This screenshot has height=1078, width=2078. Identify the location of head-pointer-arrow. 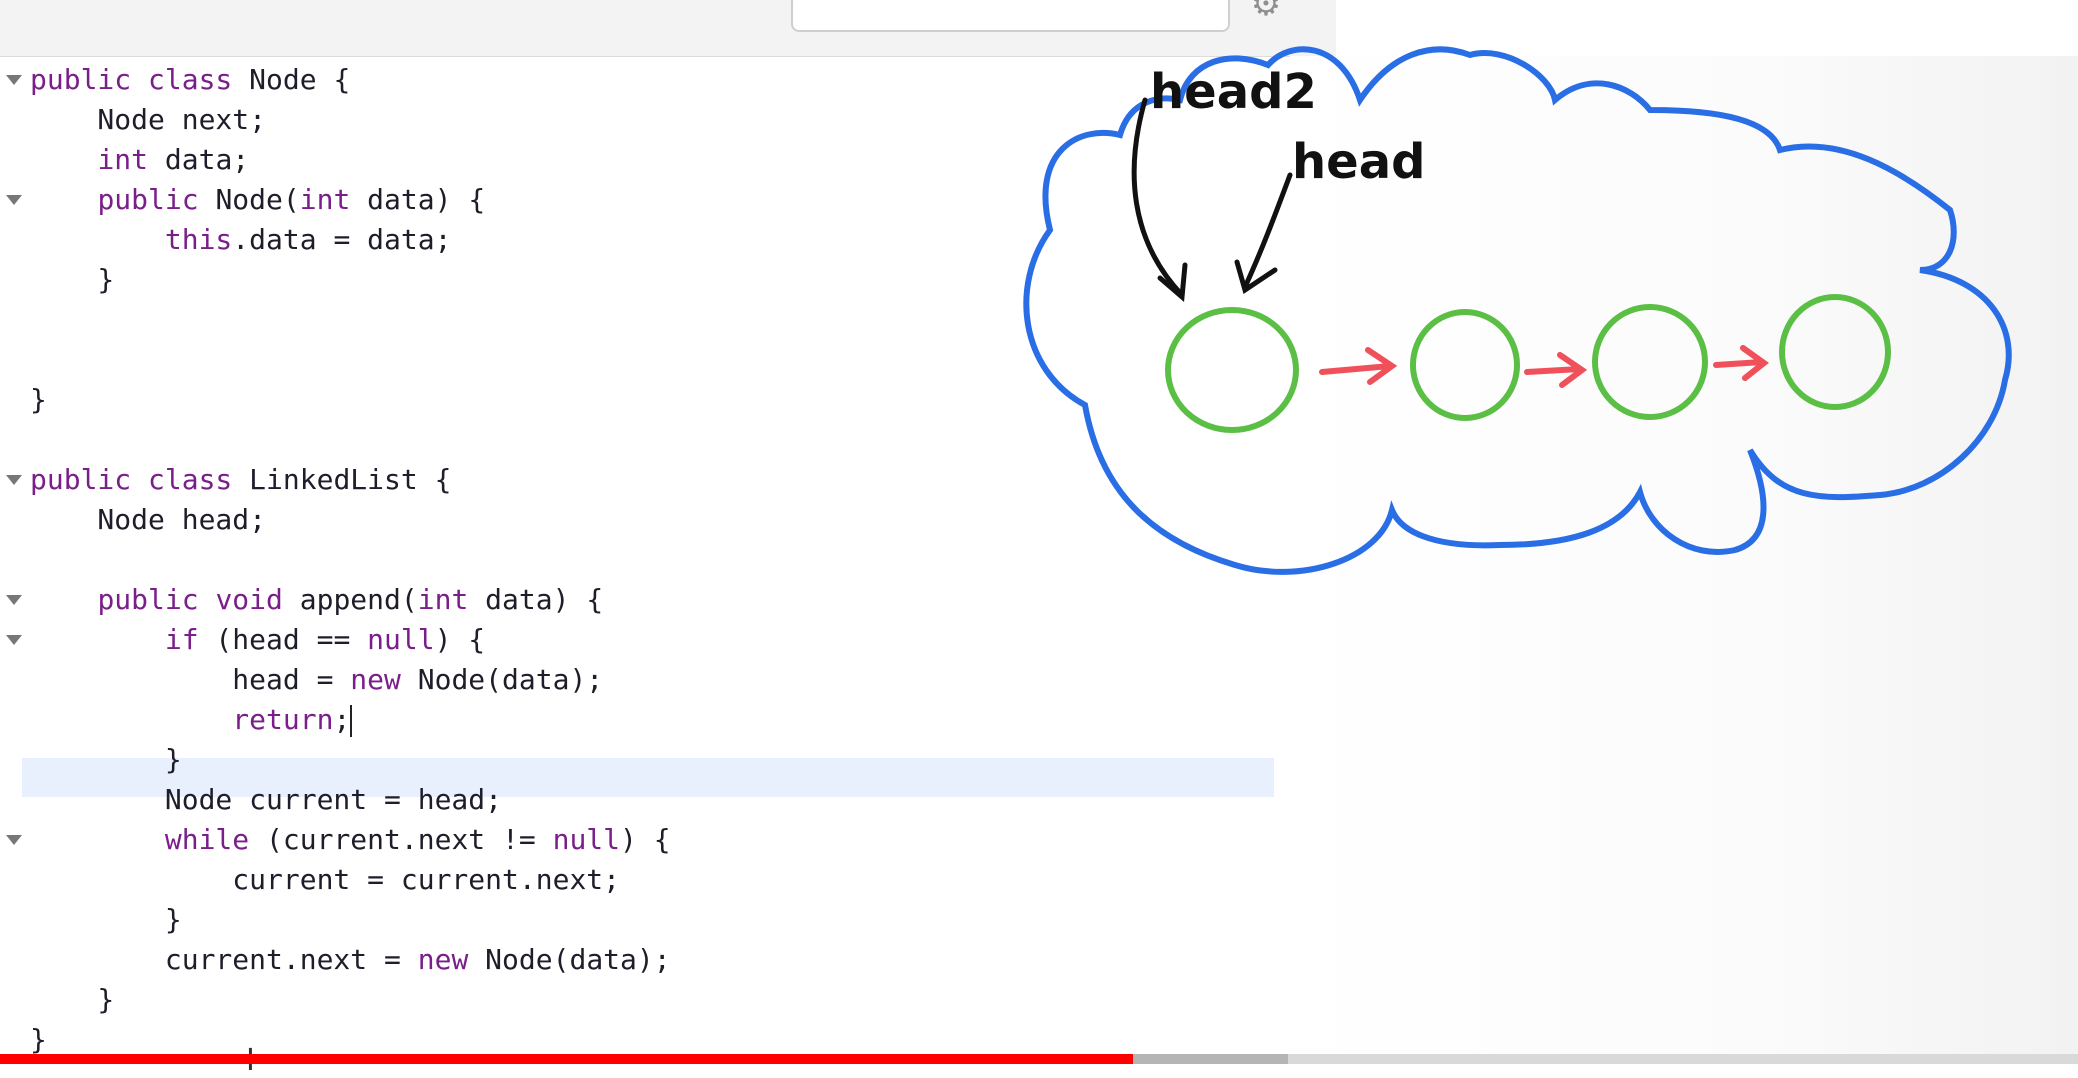
(1263, 233).